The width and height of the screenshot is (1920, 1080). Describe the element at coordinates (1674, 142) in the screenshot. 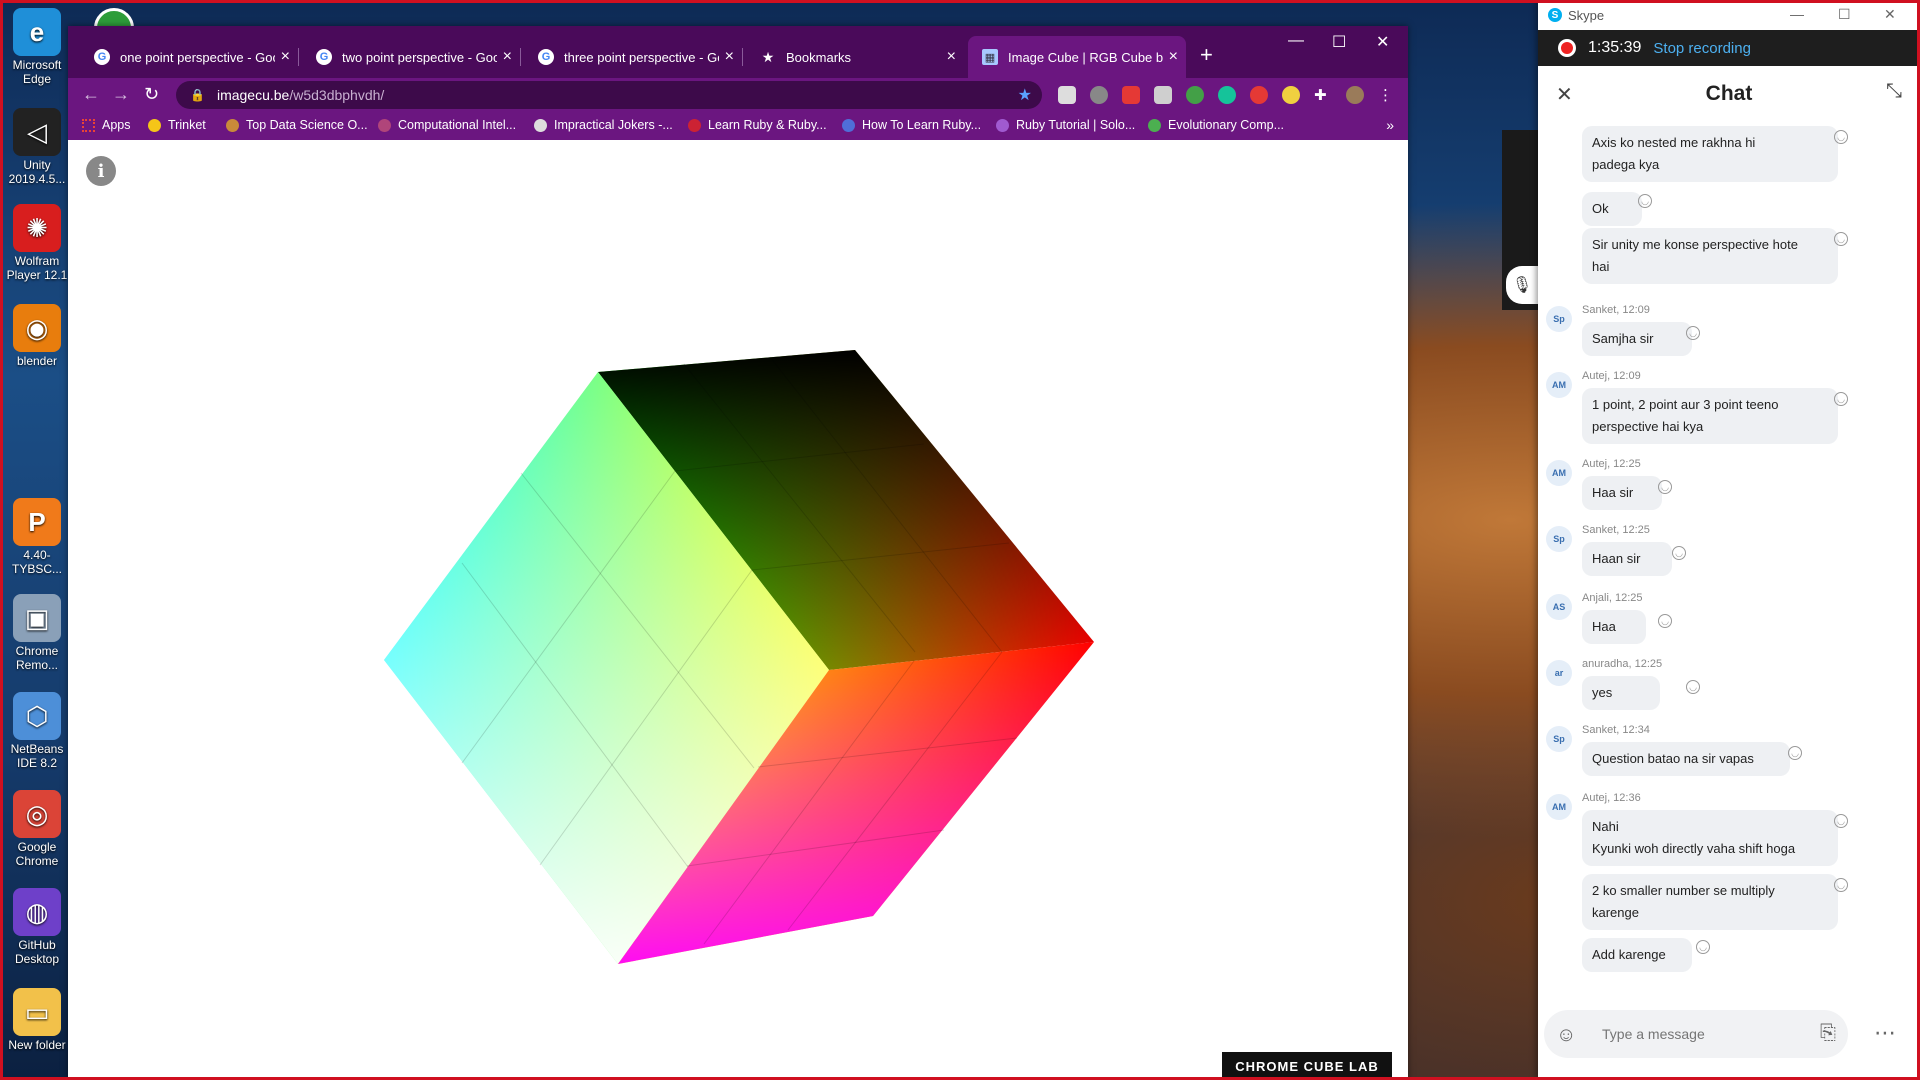

I see `message-text-line: Axis ko nested me rakhna hi` at that location.